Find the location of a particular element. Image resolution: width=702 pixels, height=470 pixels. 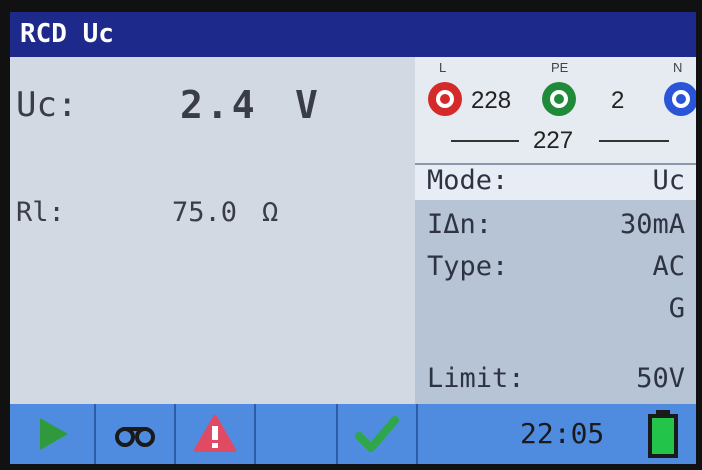

probe-icon is located at coordinates (135, 437).